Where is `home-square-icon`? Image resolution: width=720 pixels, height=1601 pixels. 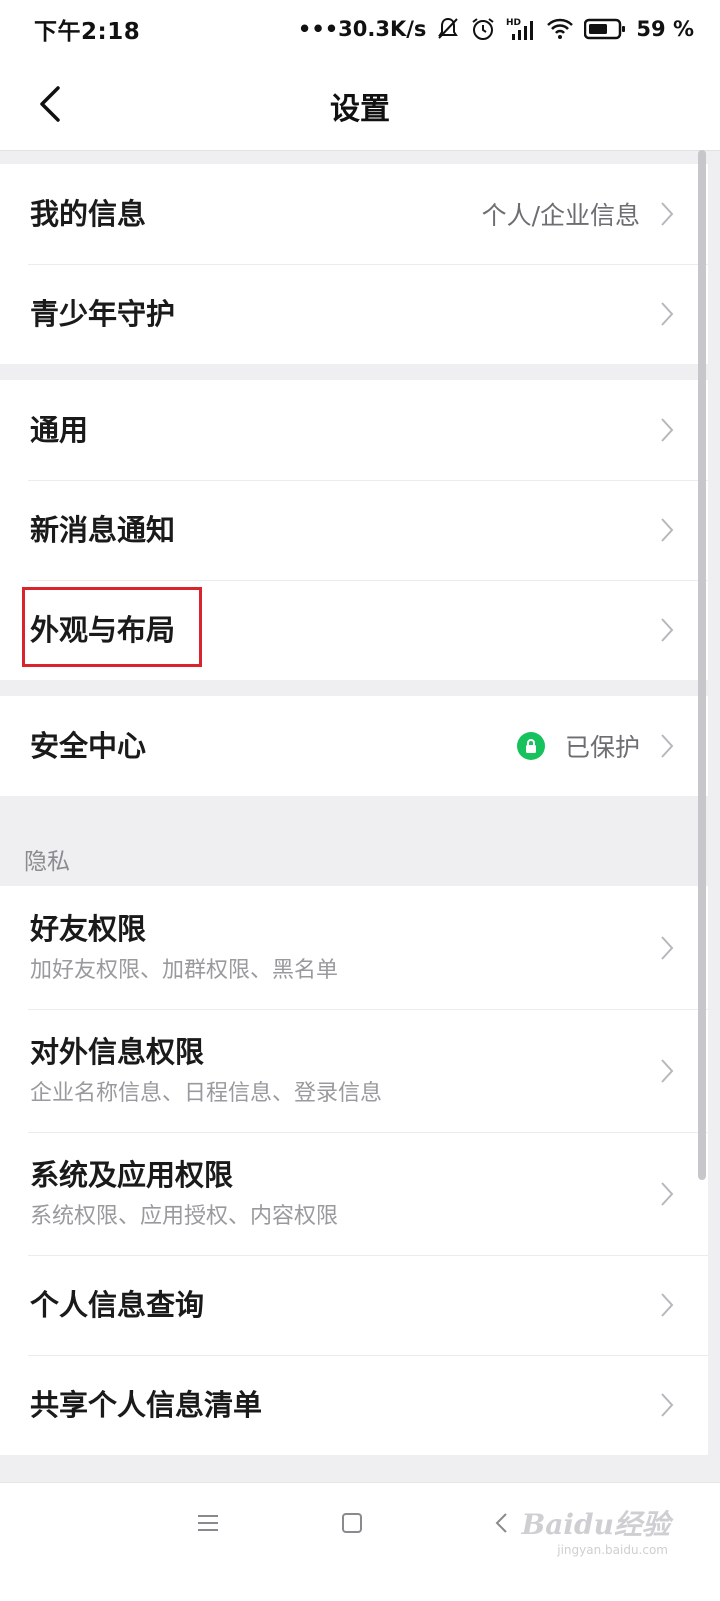 home-square-icon is located at coordinates (352, 1525).